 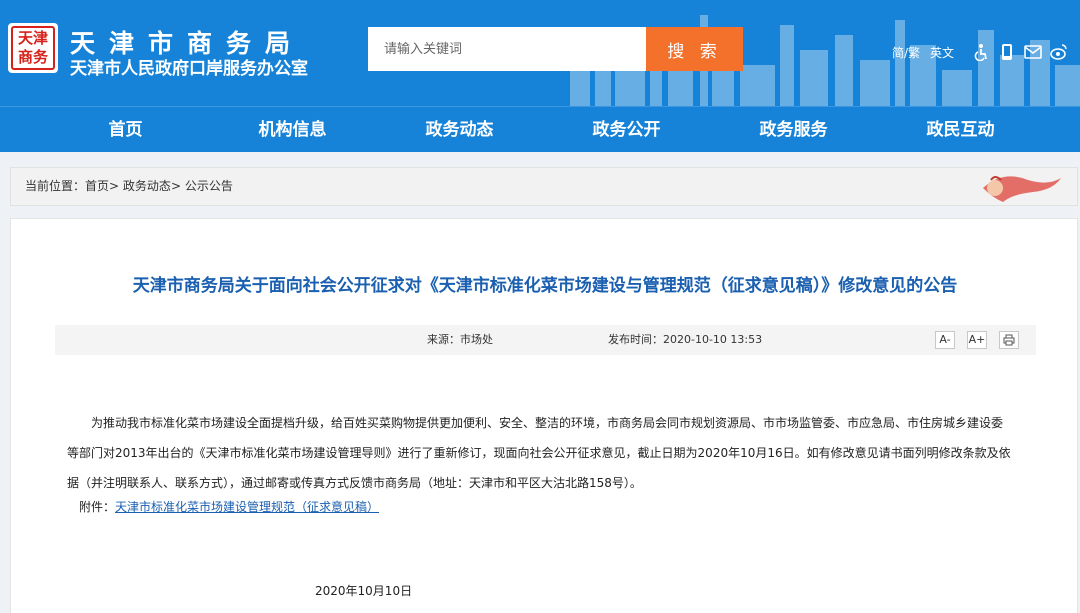 What do you see at coordinates (545, 340) in the screenshot?
I see `article-meta-bar: 来源：市场处 发布时间：2020-10-10 13:53 A- A+` at bounding box center [545, 340].